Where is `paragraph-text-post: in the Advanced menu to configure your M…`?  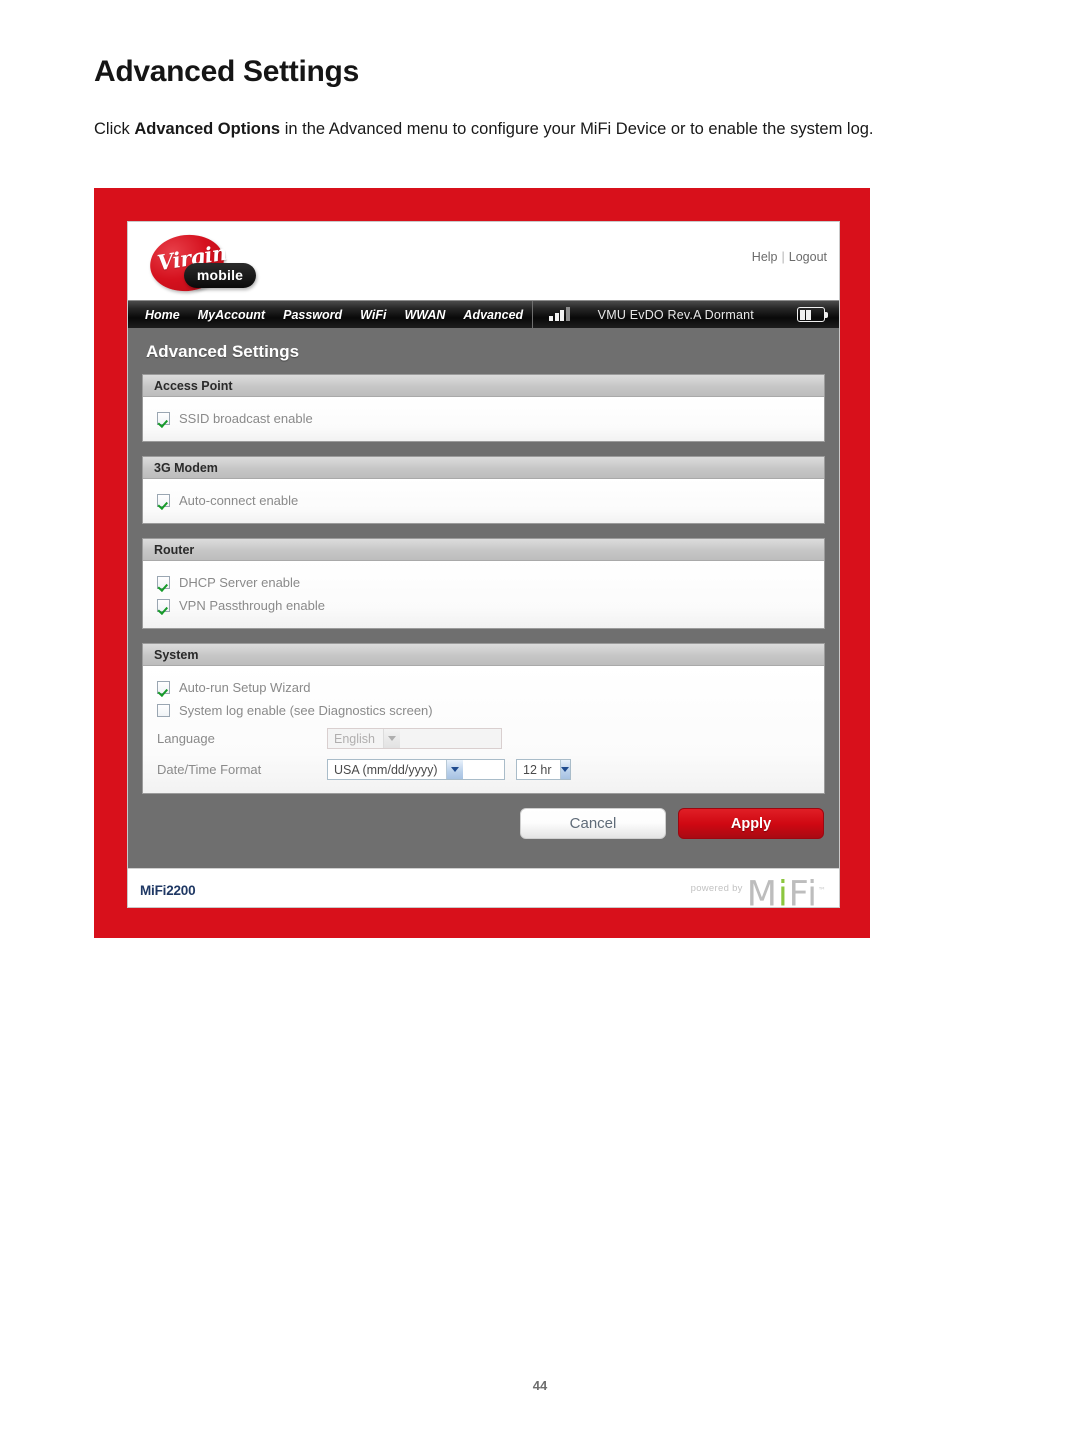
paragraph-text-post: in the Advanced menu to configure your M… is located at coordinates (577, 129).